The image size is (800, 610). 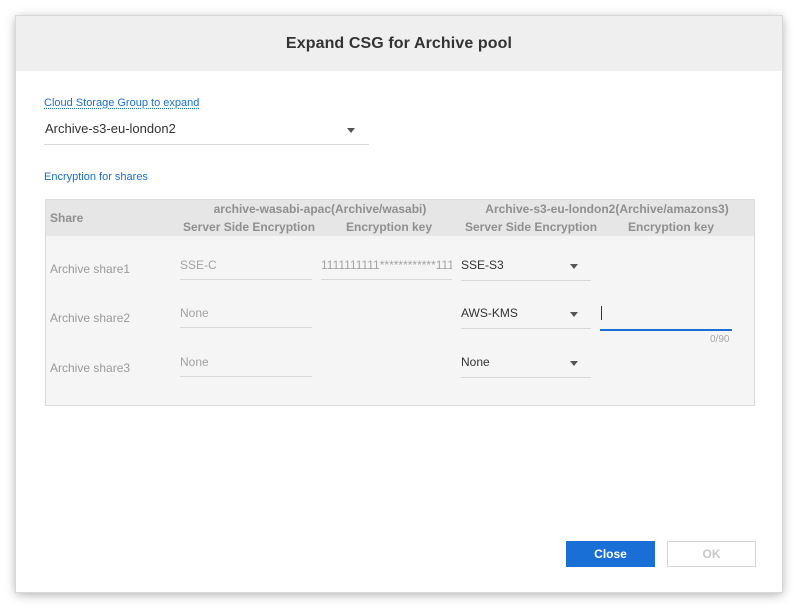 I want to click on wasabi-sse-field-row1: SSE-C, so click(x=246, y=266).